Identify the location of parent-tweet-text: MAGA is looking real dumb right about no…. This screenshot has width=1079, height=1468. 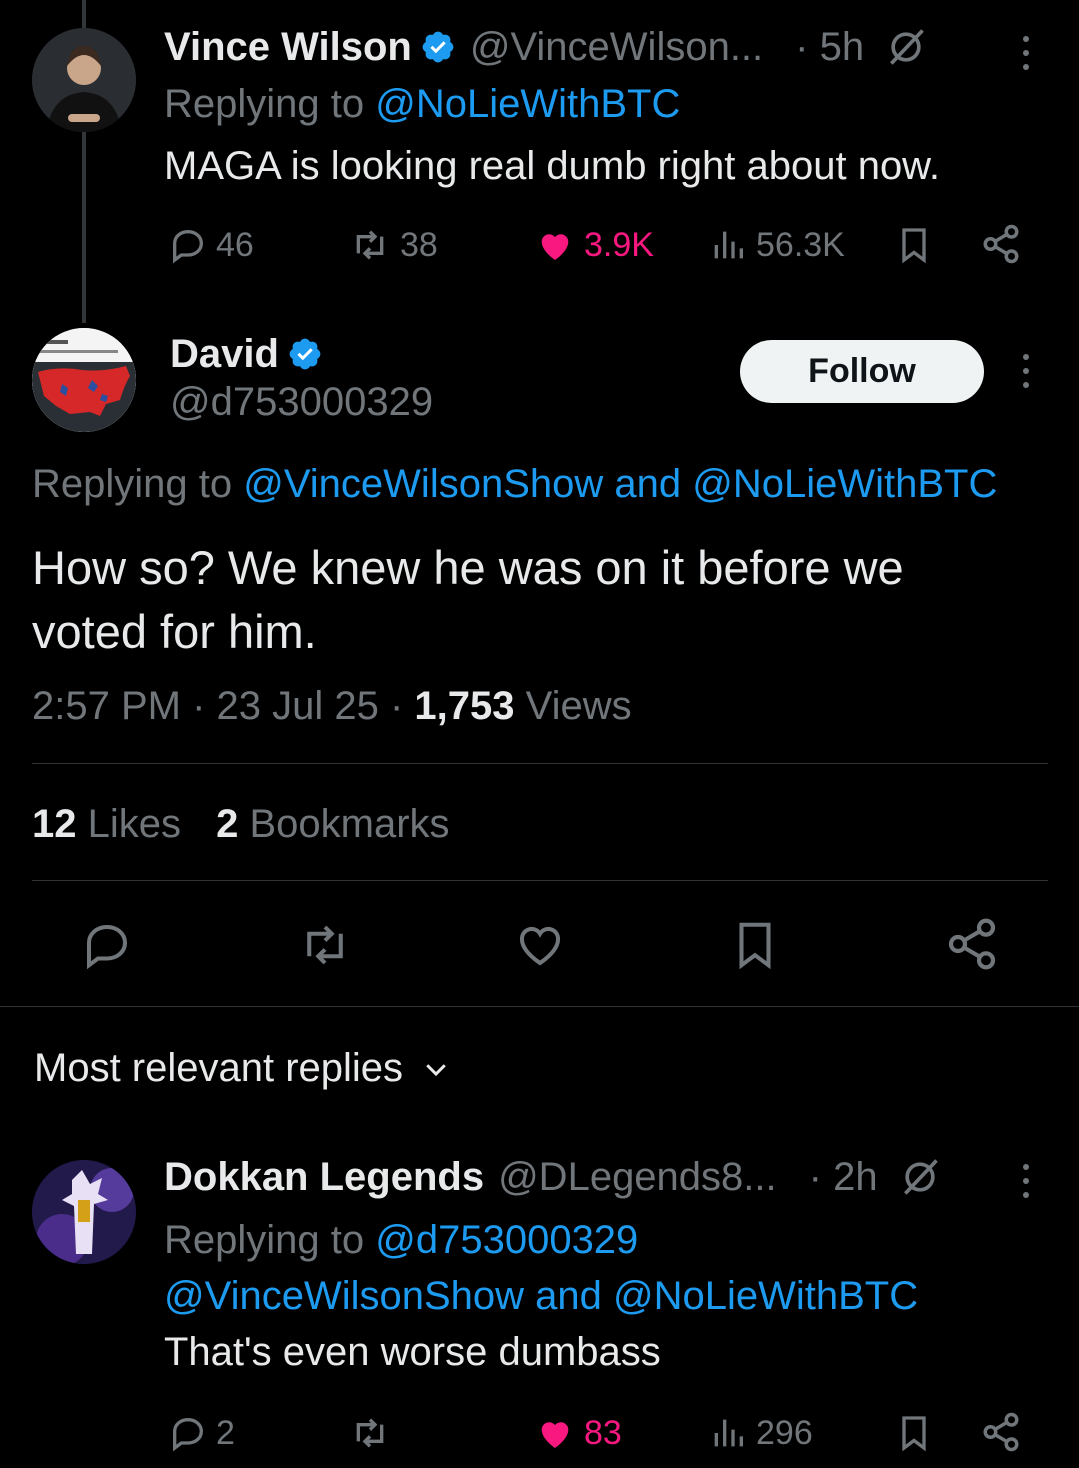
(552, 166).